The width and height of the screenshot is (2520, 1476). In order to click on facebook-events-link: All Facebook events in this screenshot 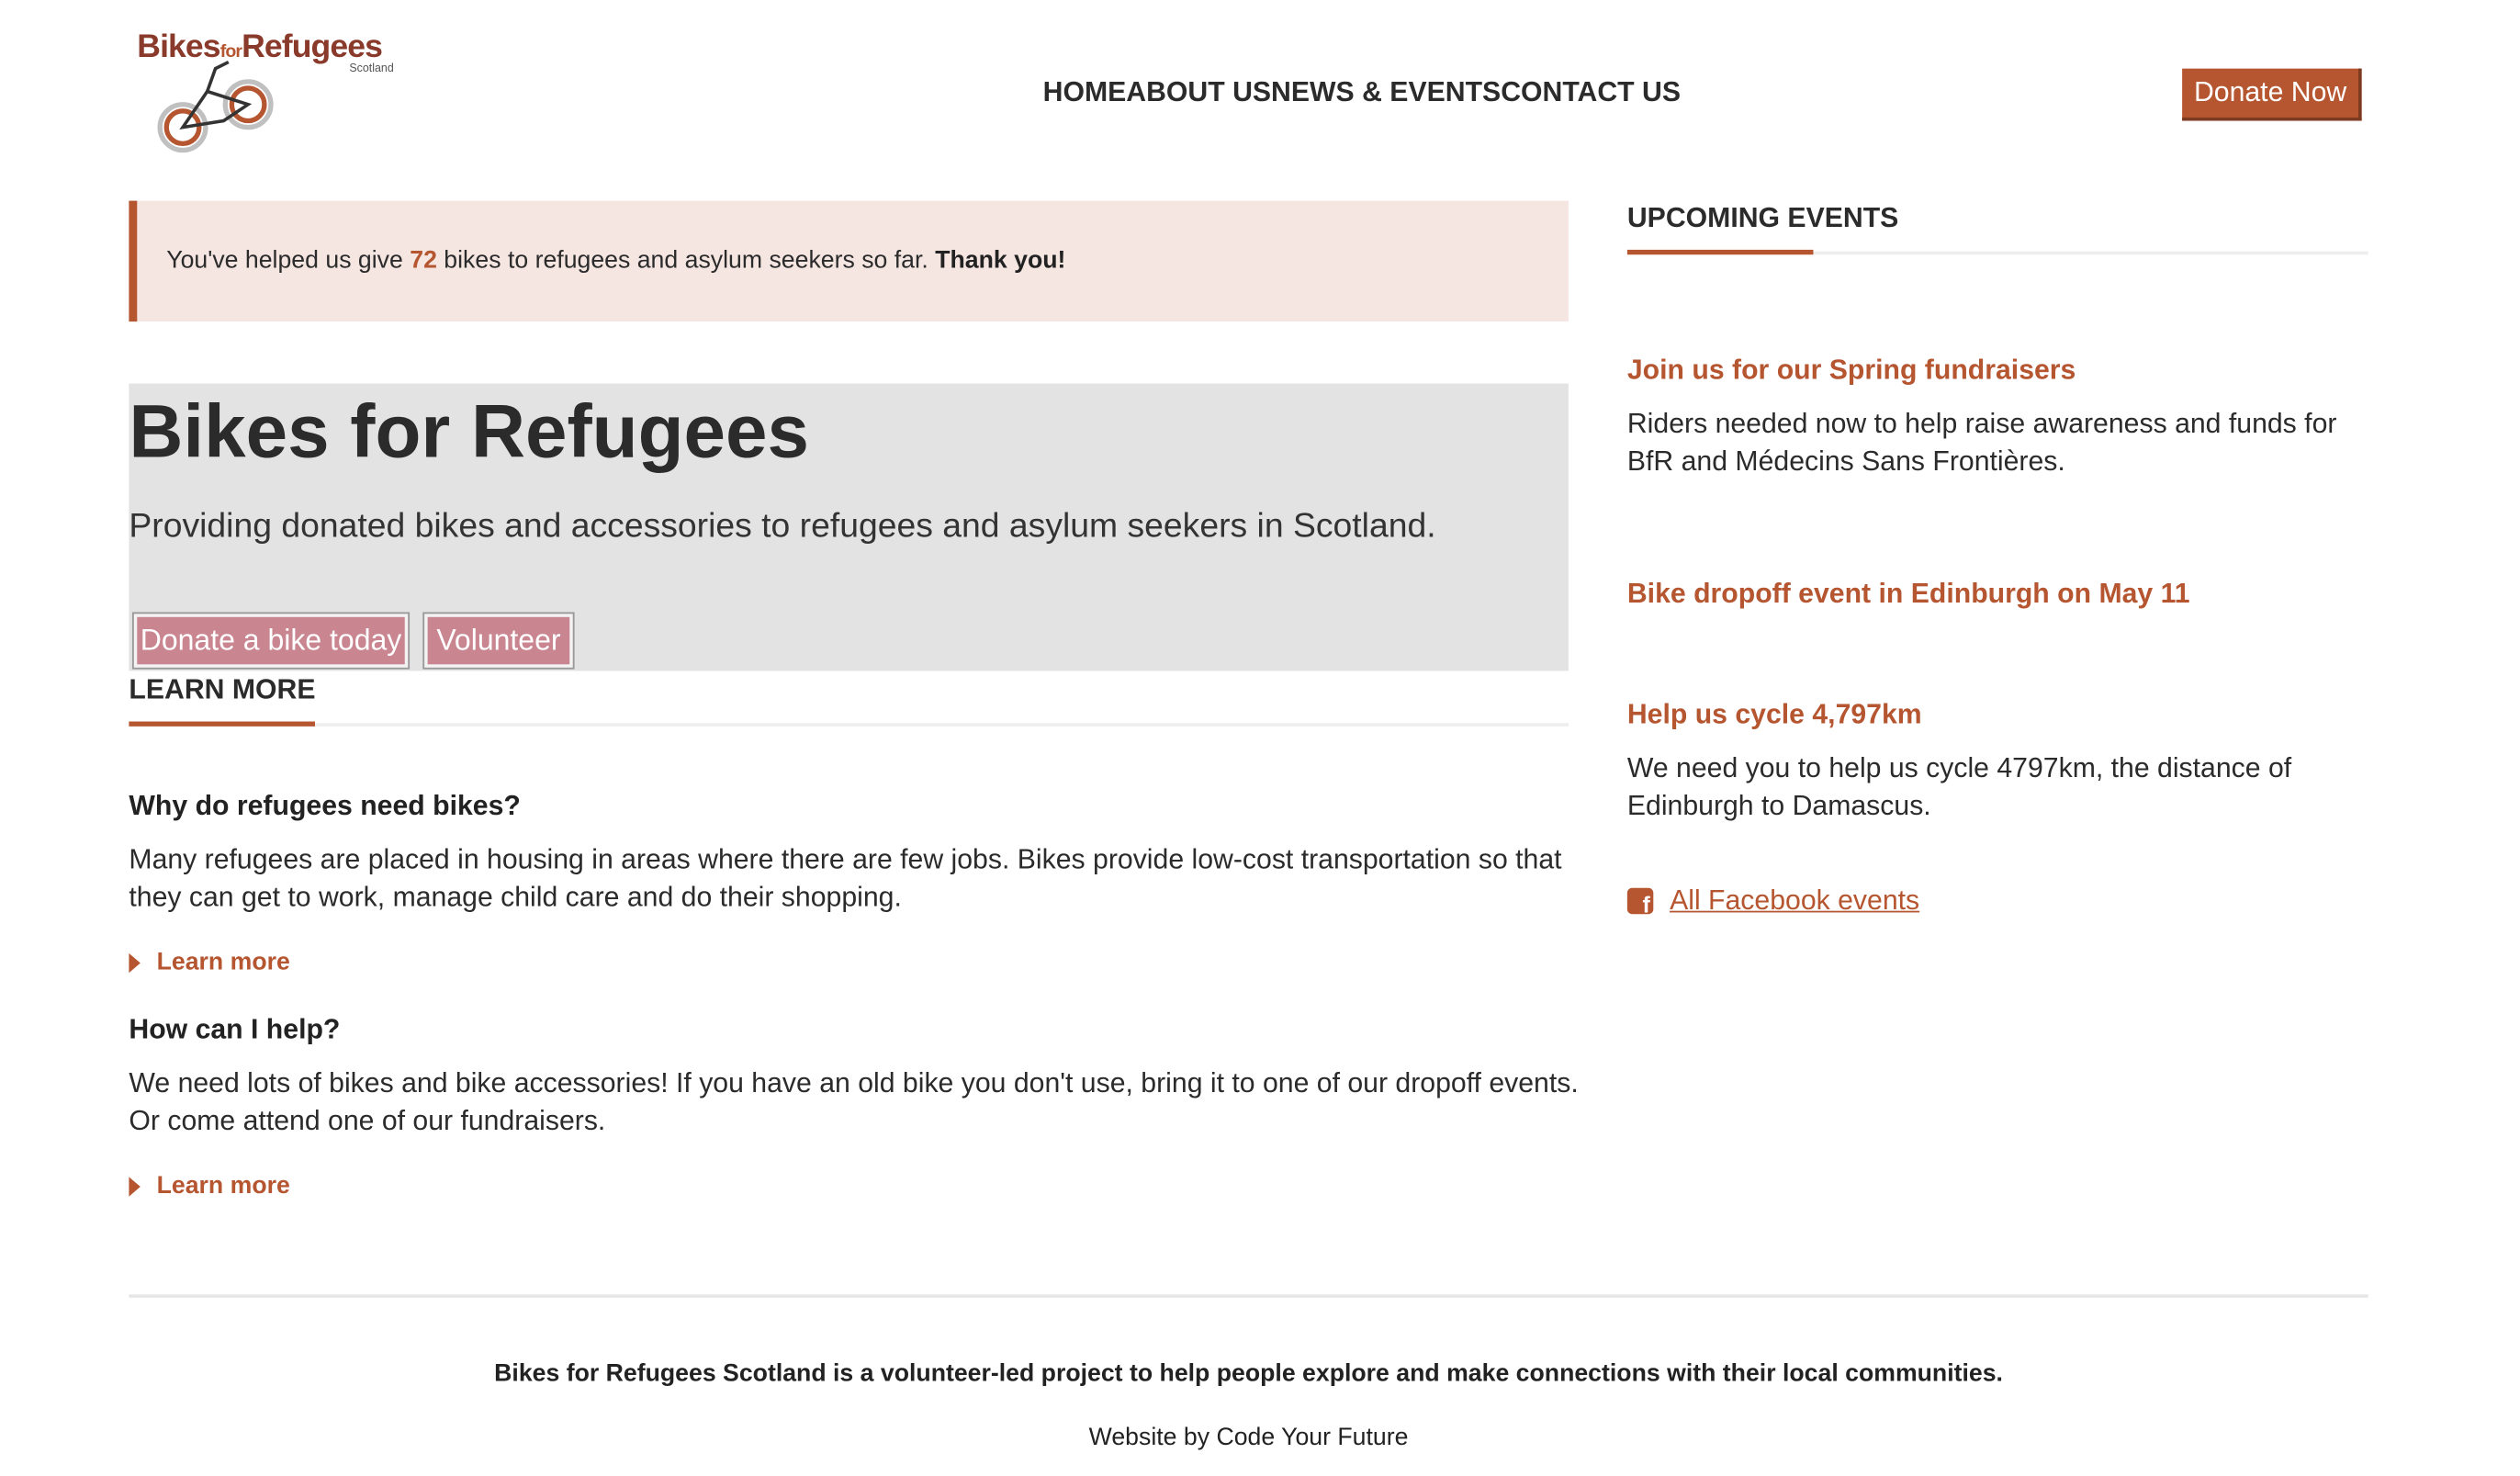, I will do `click(1773, 901)`.